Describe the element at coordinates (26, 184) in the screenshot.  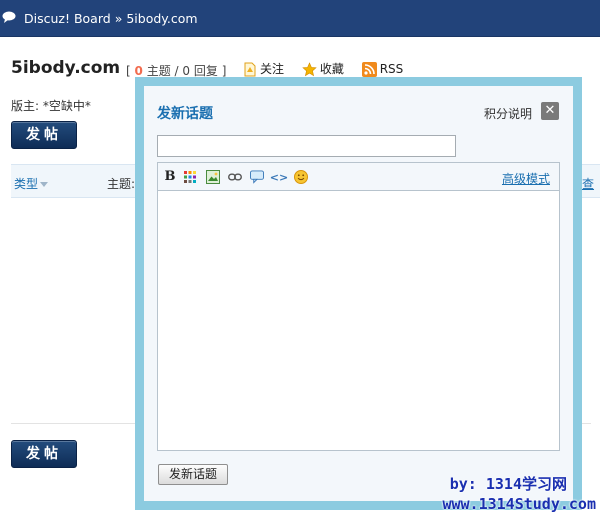
I see `type-label: 类型` at that location.